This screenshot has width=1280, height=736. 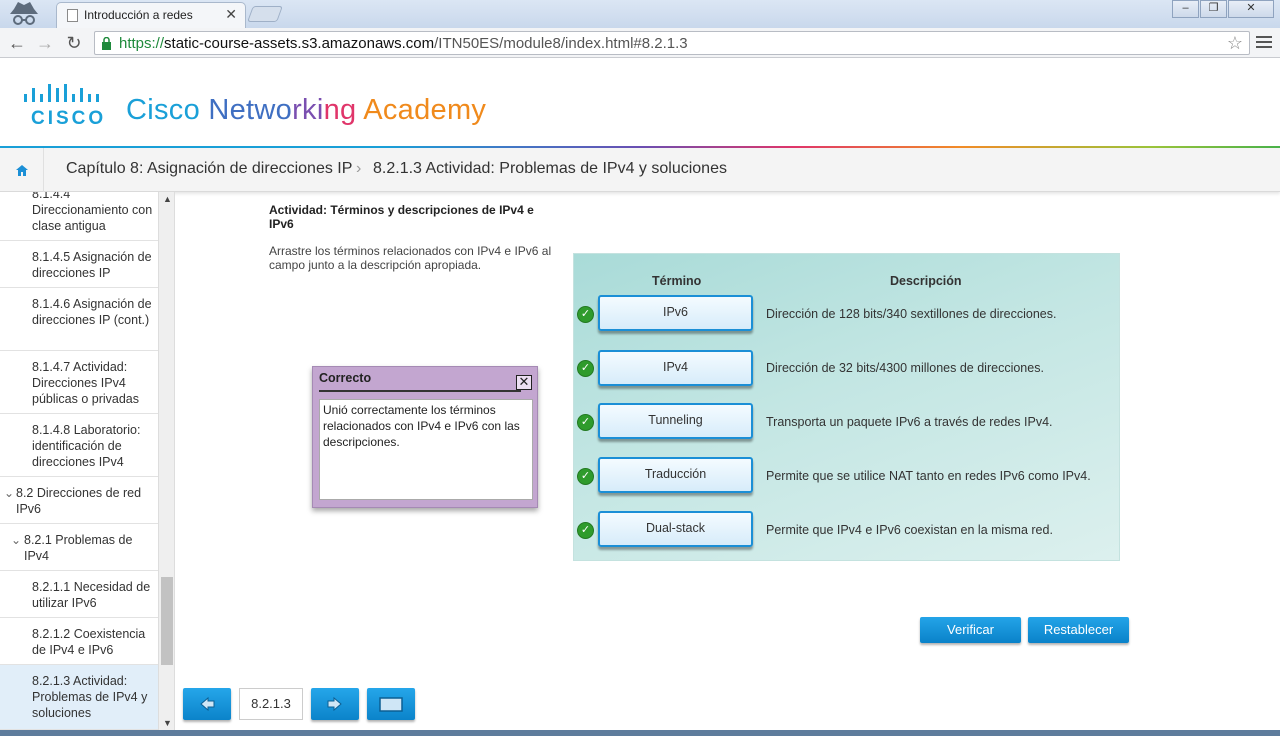 I want to click on scroll-down-icon: ▼, so click(x=167, y=723).